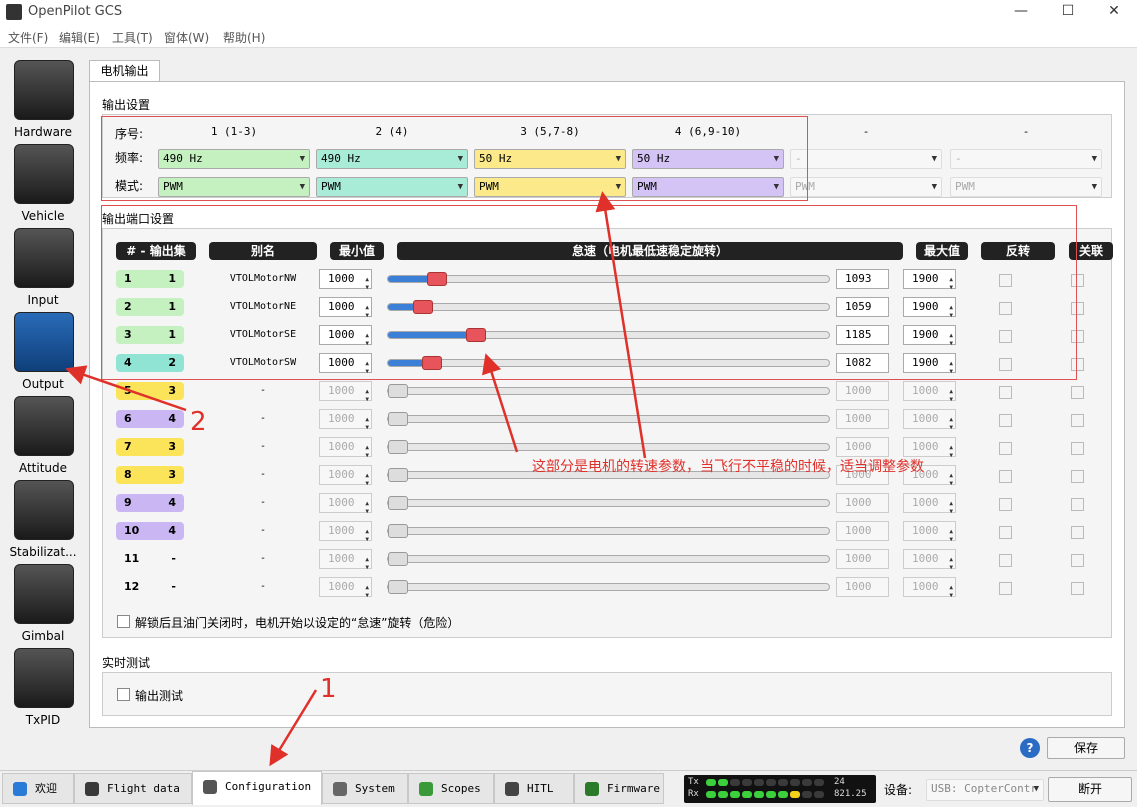 The height and width of the screenshot is (807, 1137). I want to click on sidebar-item-input: Input, so click(43, 270).